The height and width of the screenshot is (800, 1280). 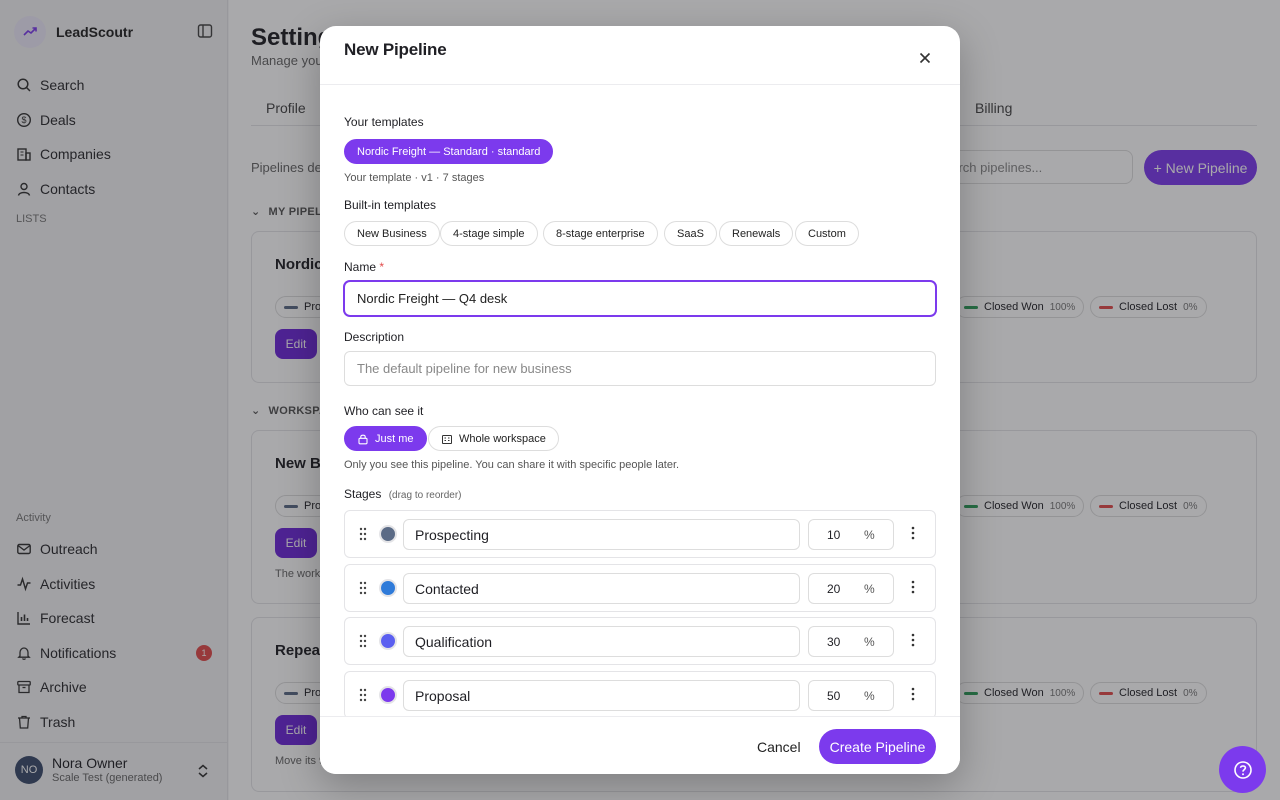 What do you see at coordinates (392, 233) in the screenshot?
I see `template-pill-new-business: New Business` at bounding box center [392, 233].